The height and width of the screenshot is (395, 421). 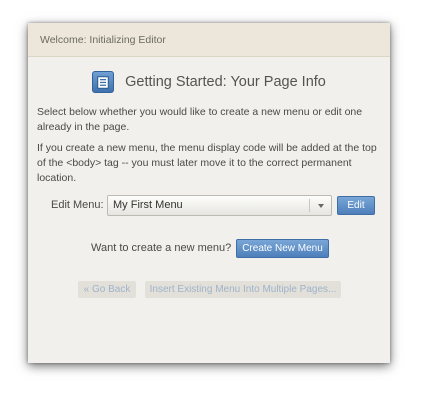 I want to click on document-list-icon, so click(x=103, y=82).